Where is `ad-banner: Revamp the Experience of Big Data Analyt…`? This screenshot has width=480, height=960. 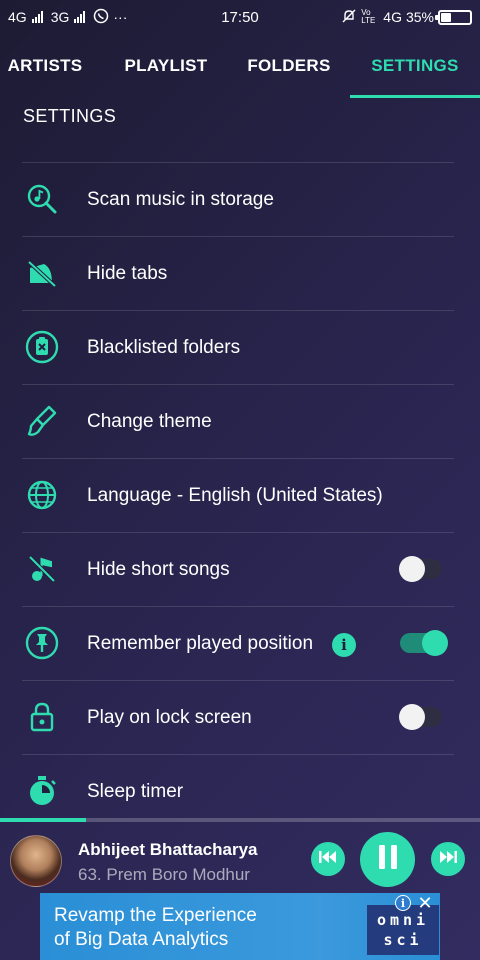 ad-banner: Revamp the Experience of Big Data Analyt… is located at coordinates (240, 926).